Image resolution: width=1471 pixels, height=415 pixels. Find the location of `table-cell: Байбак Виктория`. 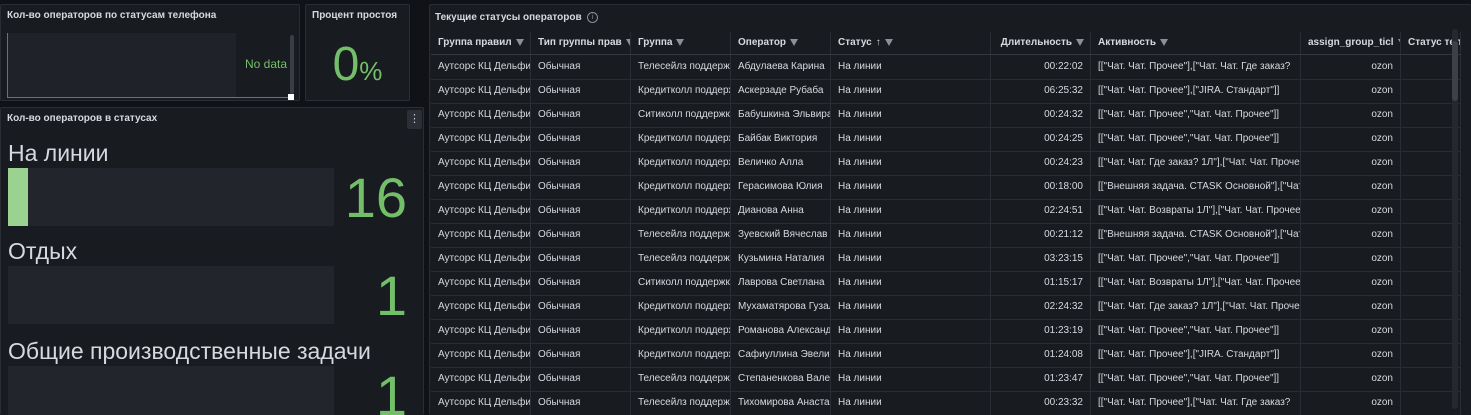

table-cell: Байбак Виктория is located at coordinates (781, 139).